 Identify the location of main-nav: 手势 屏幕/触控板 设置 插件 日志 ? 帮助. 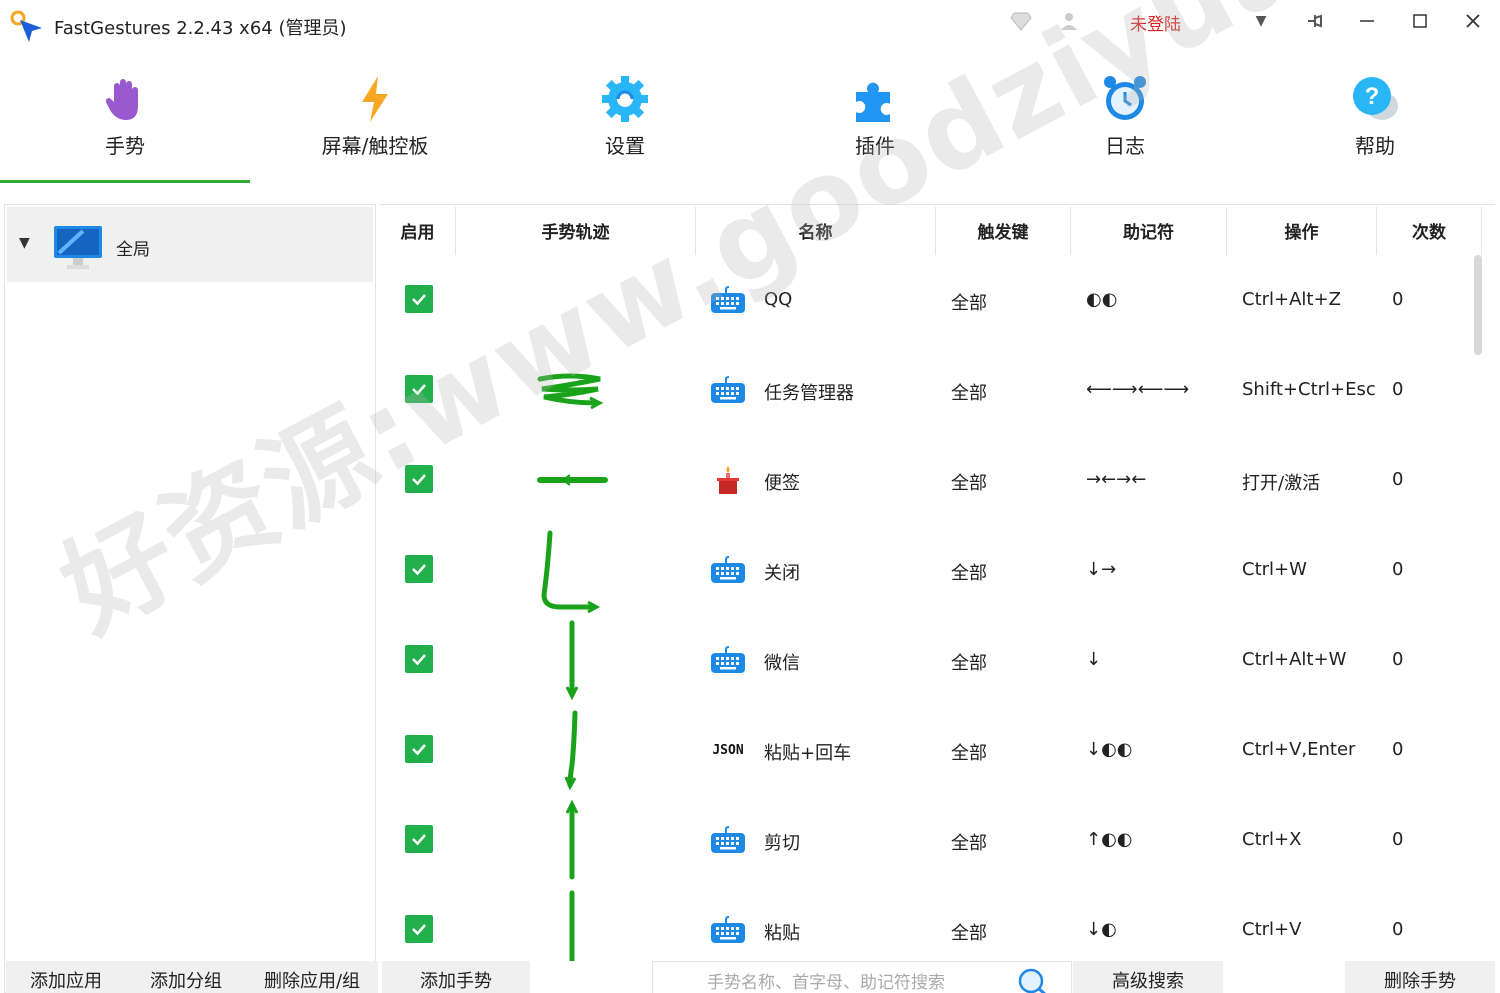
(750, 122).